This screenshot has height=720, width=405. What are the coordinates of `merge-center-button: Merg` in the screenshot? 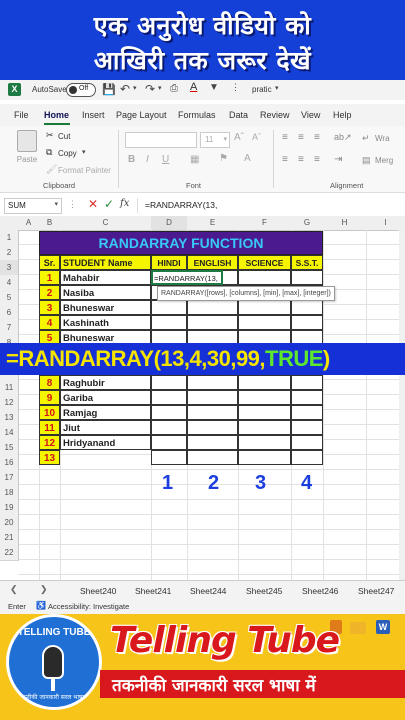 It's located at (384, 160).